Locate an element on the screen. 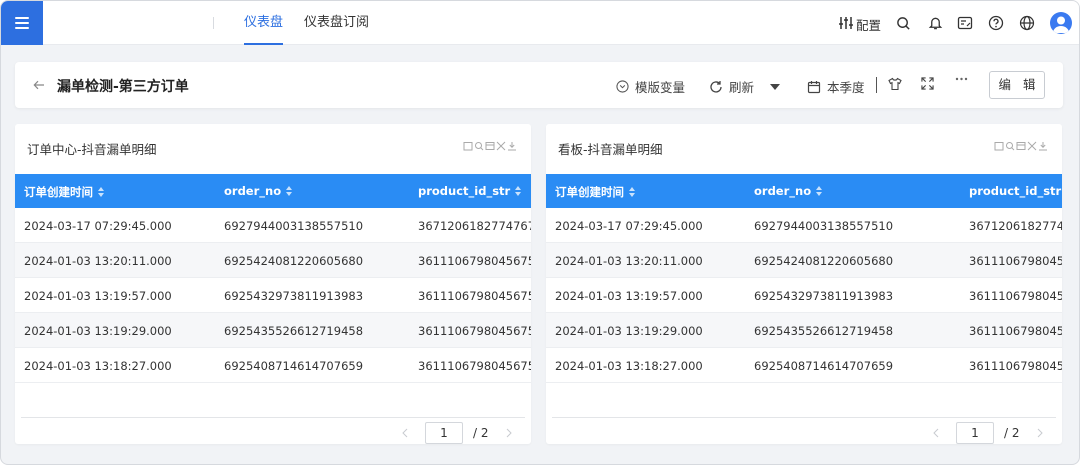 The width and height of the screenshot is (1080, 465). caret-down-icon is located at coordinates (775, 87).